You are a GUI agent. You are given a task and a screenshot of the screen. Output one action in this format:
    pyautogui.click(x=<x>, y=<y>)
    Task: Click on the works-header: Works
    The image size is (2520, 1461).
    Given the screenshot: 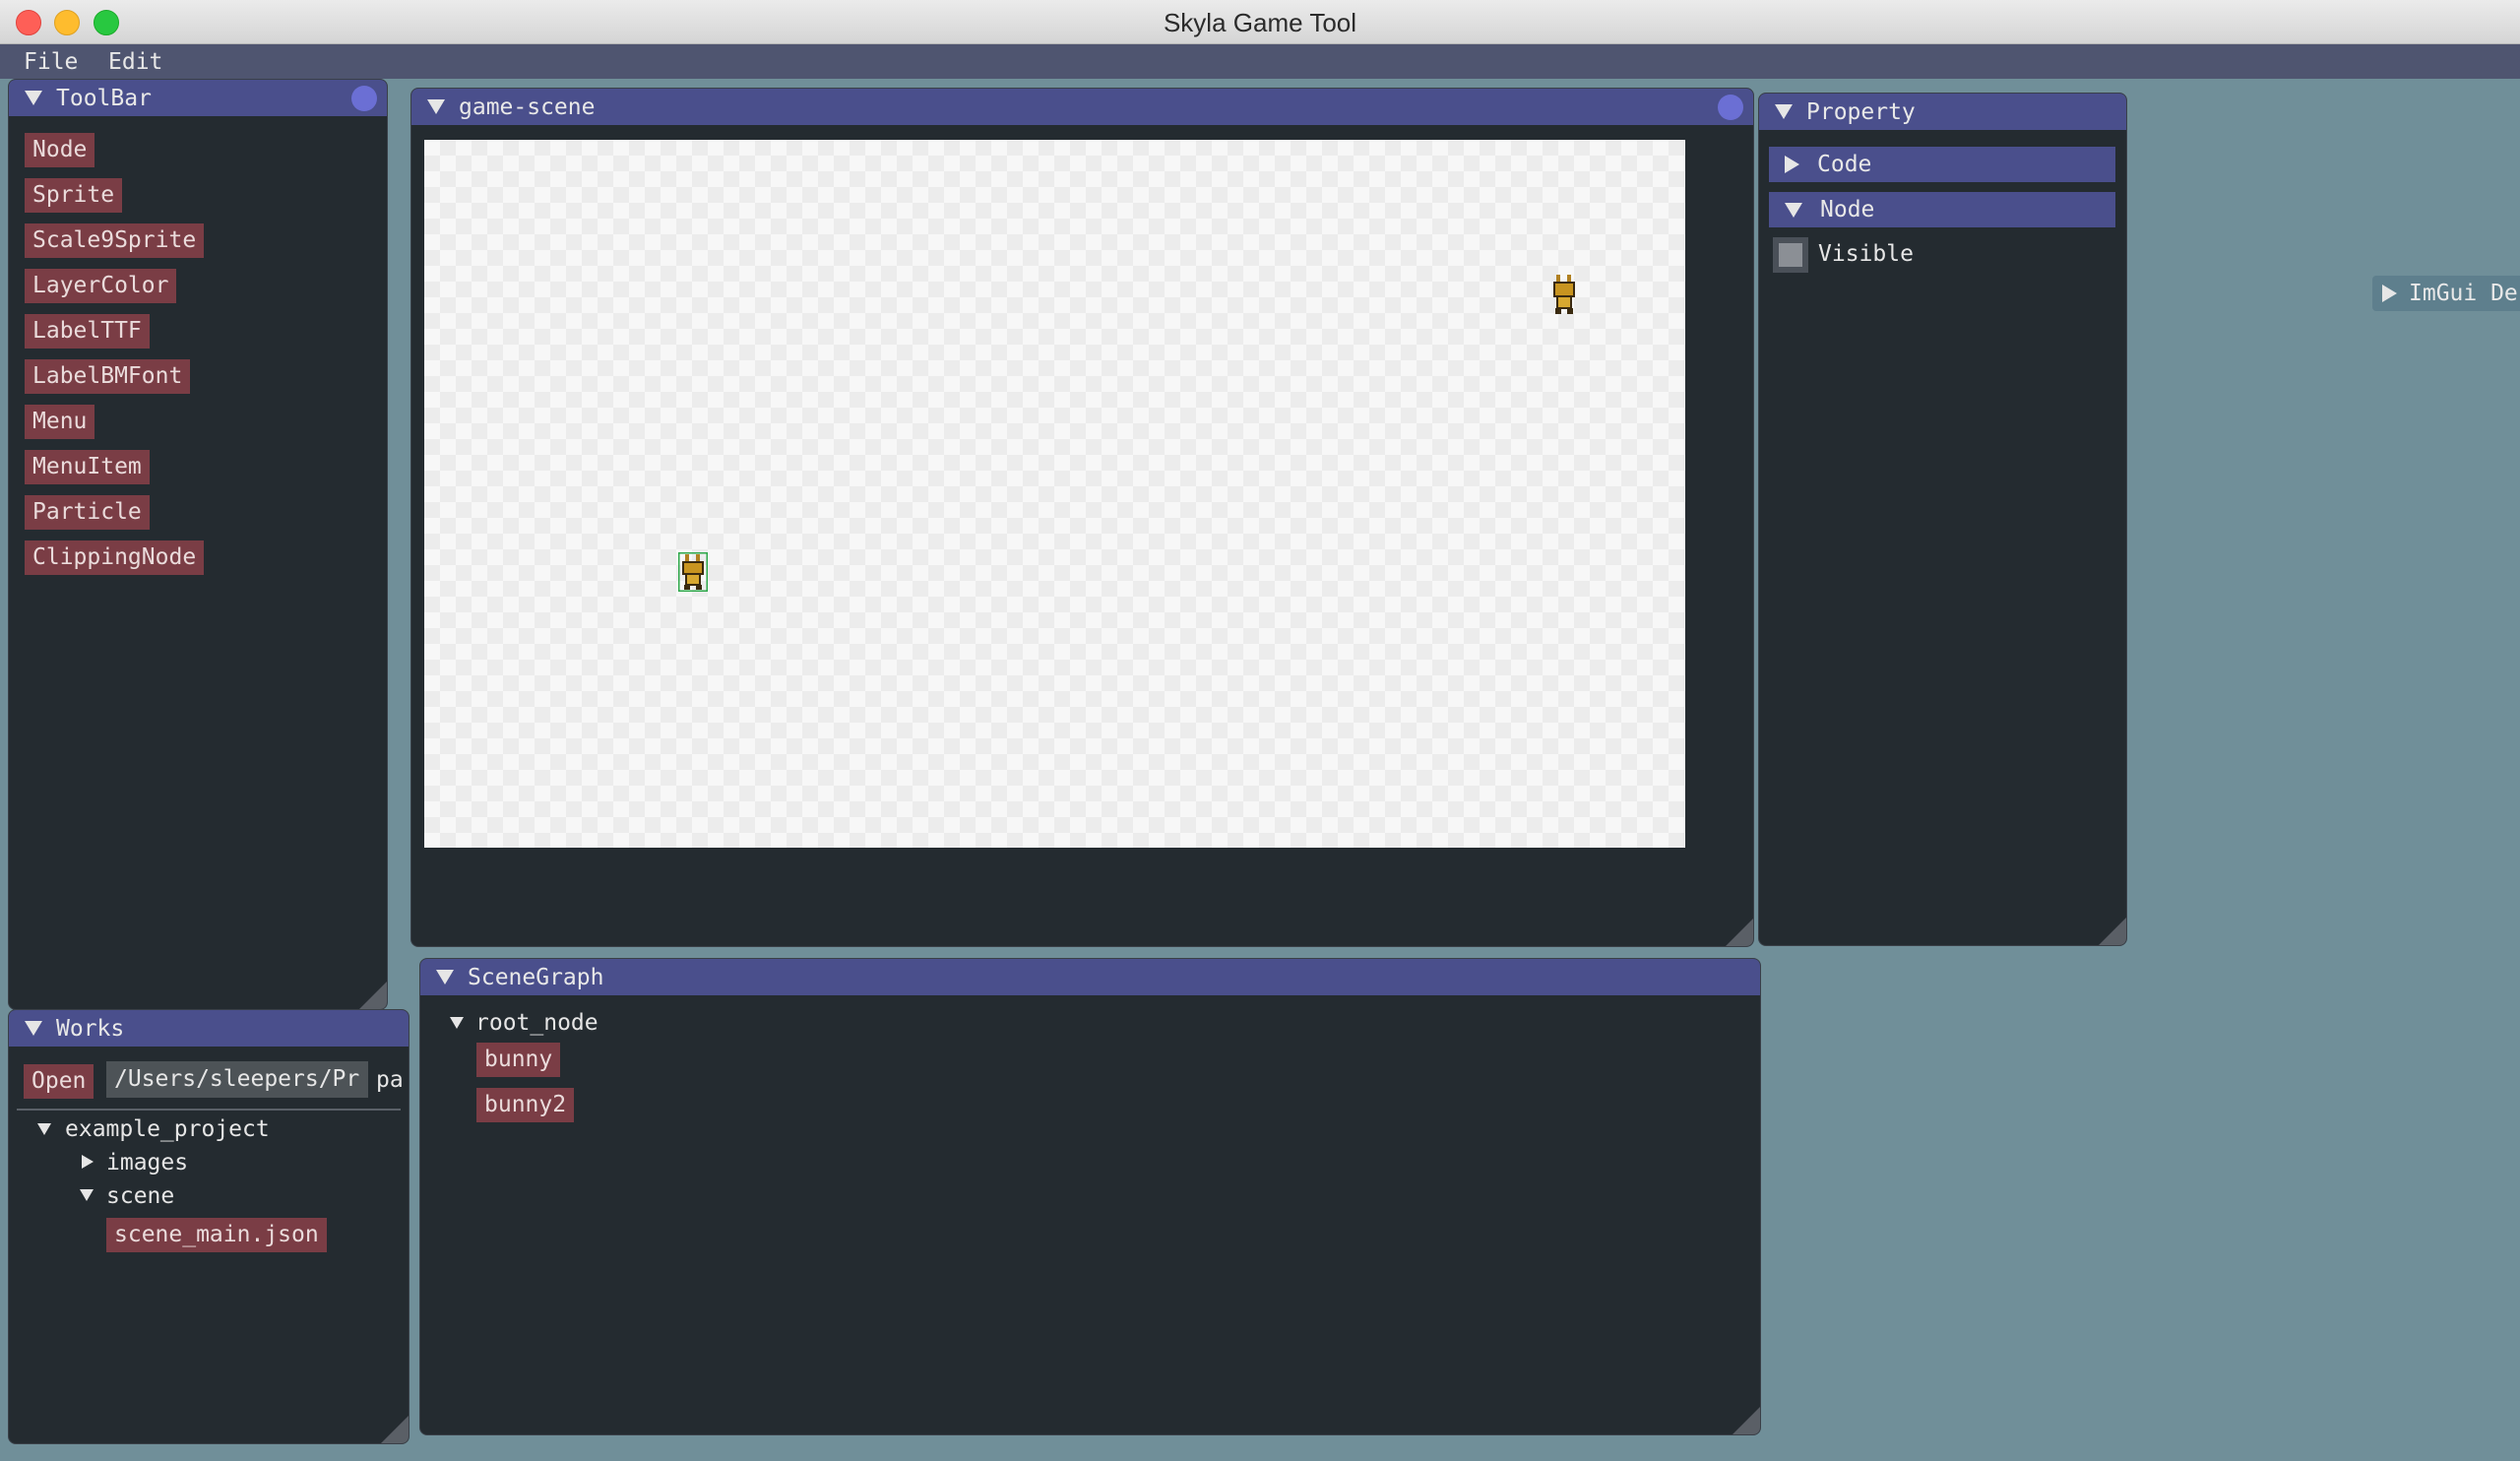 What is the action you would take?
    pyautogui.click(x=209, y=1028)
    